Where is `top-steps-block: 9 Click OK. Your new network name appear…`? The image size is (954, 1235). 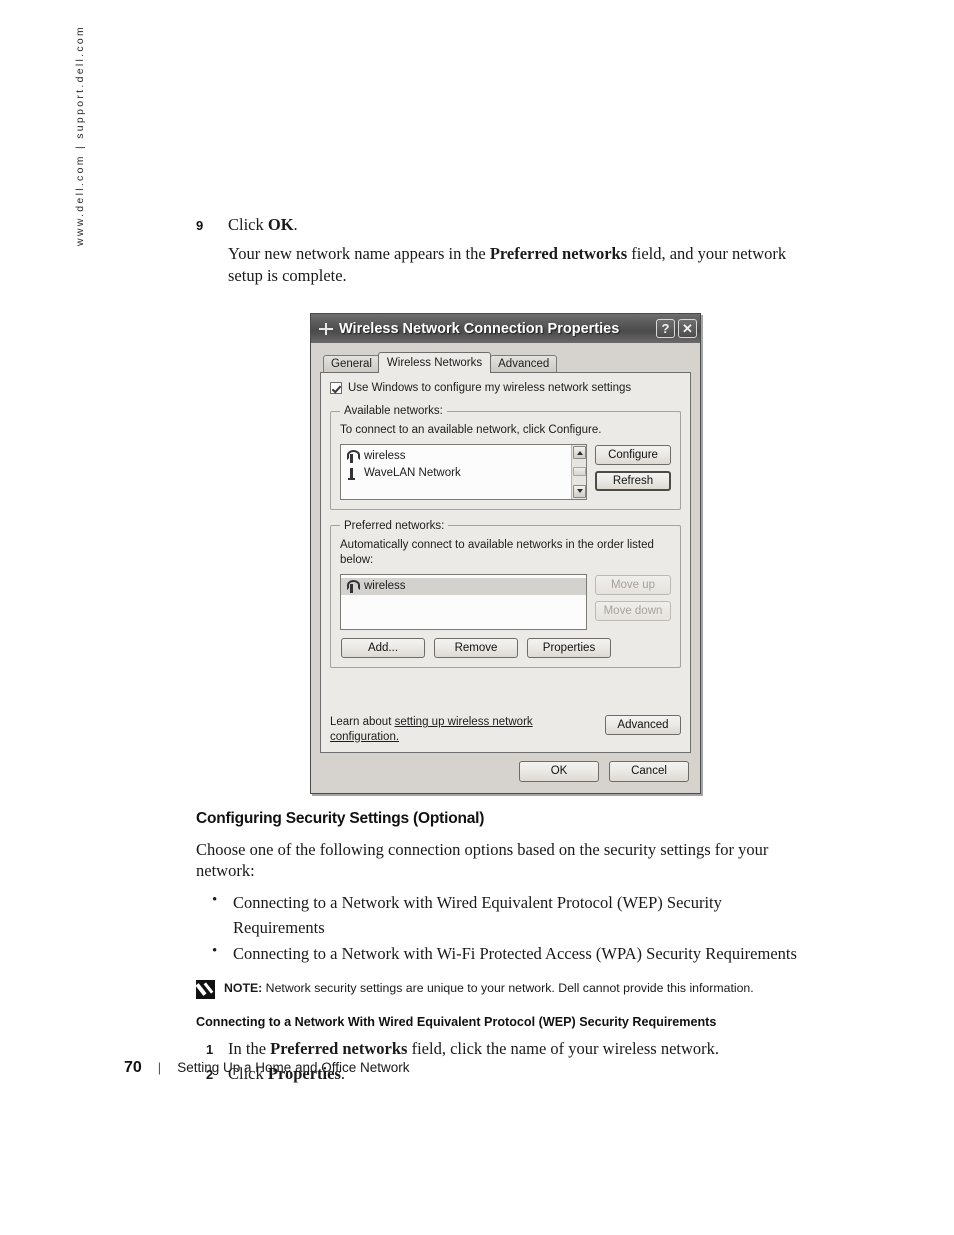 top-steps-block: 9 Click OK. Your new network name appear… is located at coordinates (500, 250).